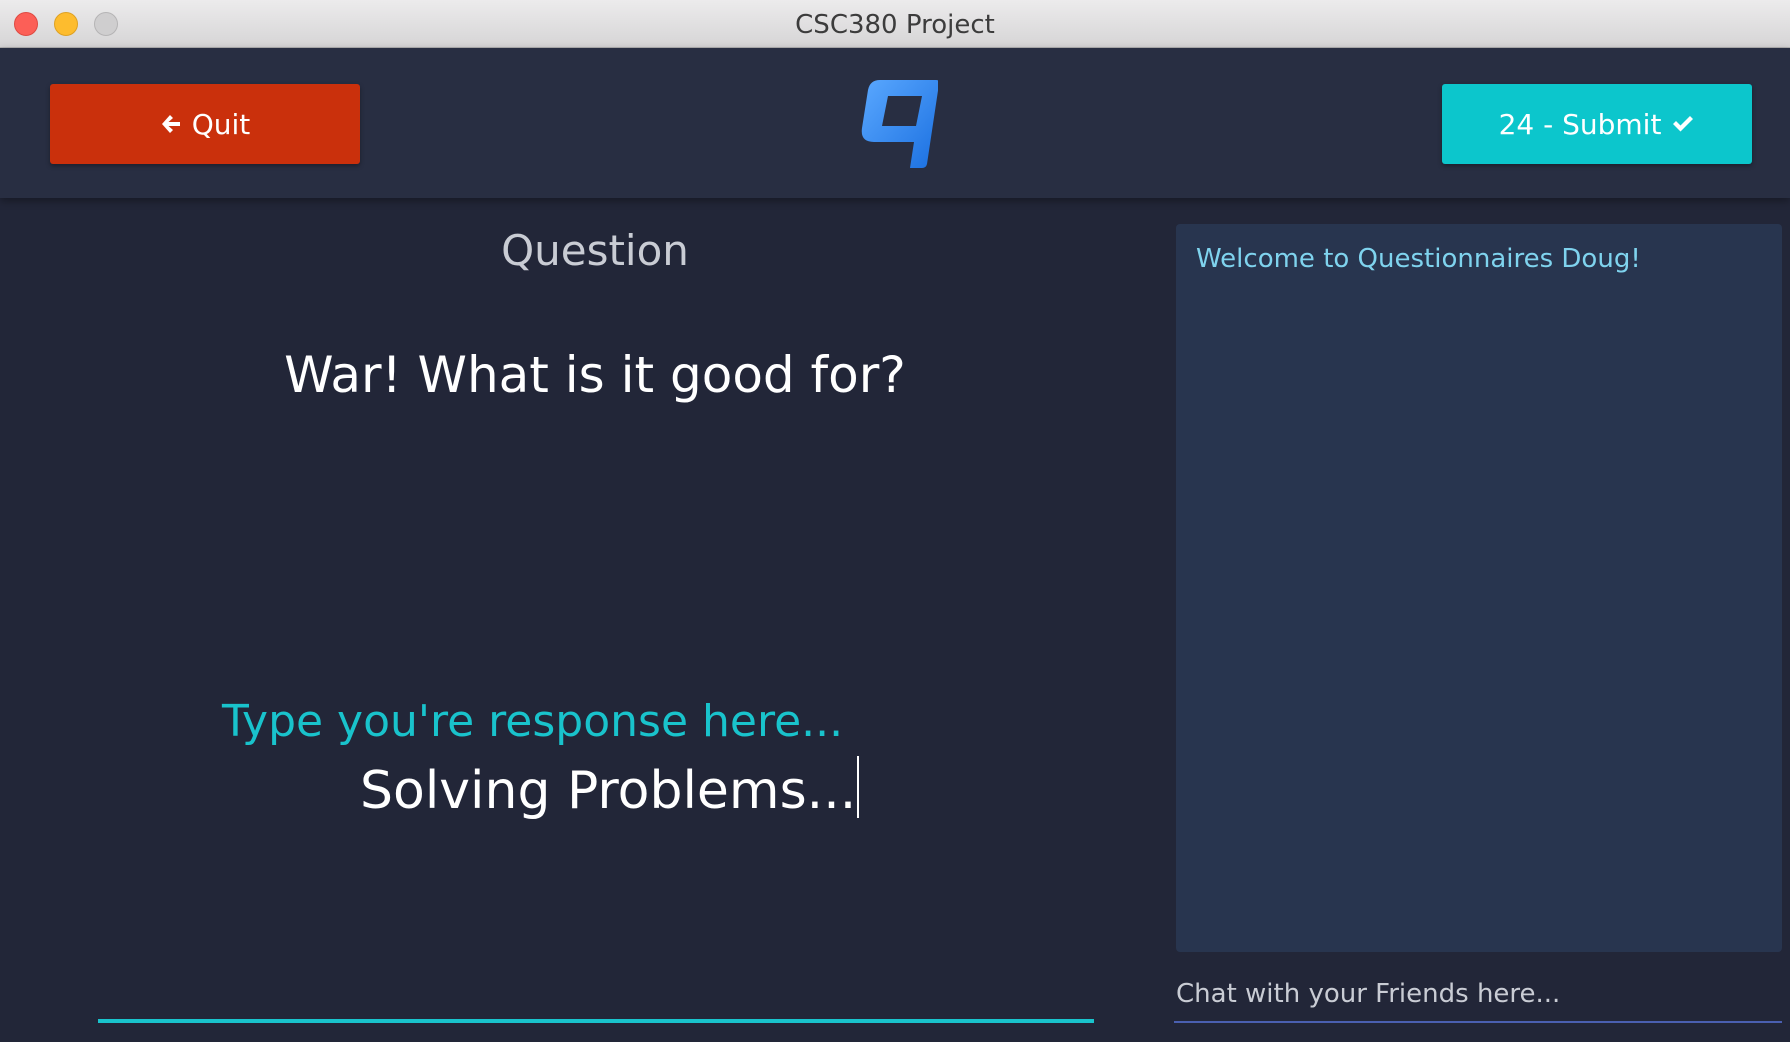 This screenshot has width=1790, height=1042. Describe the element at coordinates (171, 124) in the screenshot. I see `arrow-left-icon` at that location.